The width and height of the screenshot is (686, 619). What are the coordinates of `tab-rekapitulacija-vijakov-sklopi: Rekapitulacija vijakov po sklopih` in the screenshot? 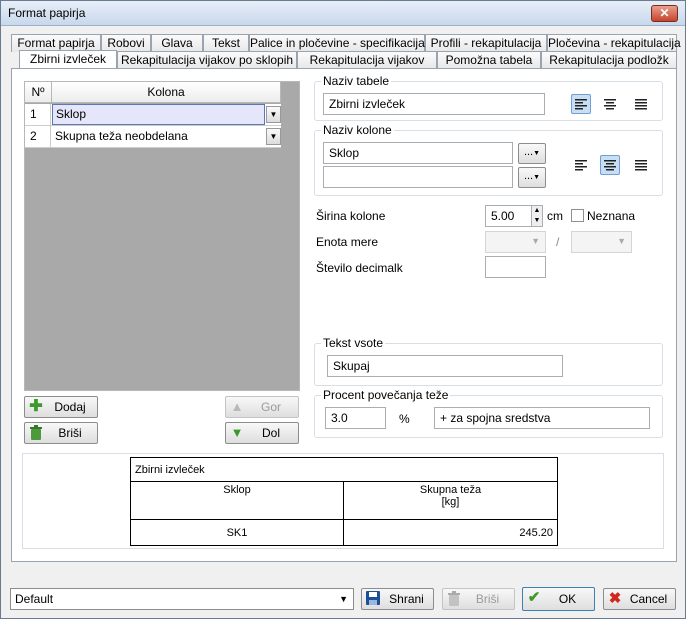 It's located at (207, 60).